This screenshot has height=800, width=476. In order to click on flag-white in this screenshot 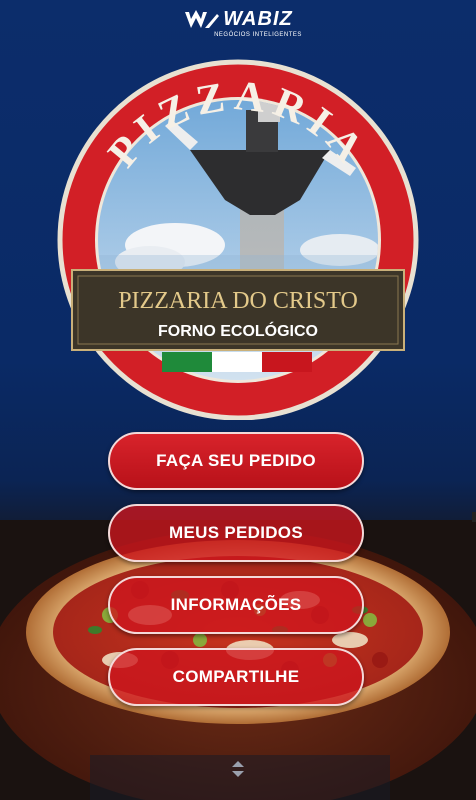, I will do `click(237, 362)`.